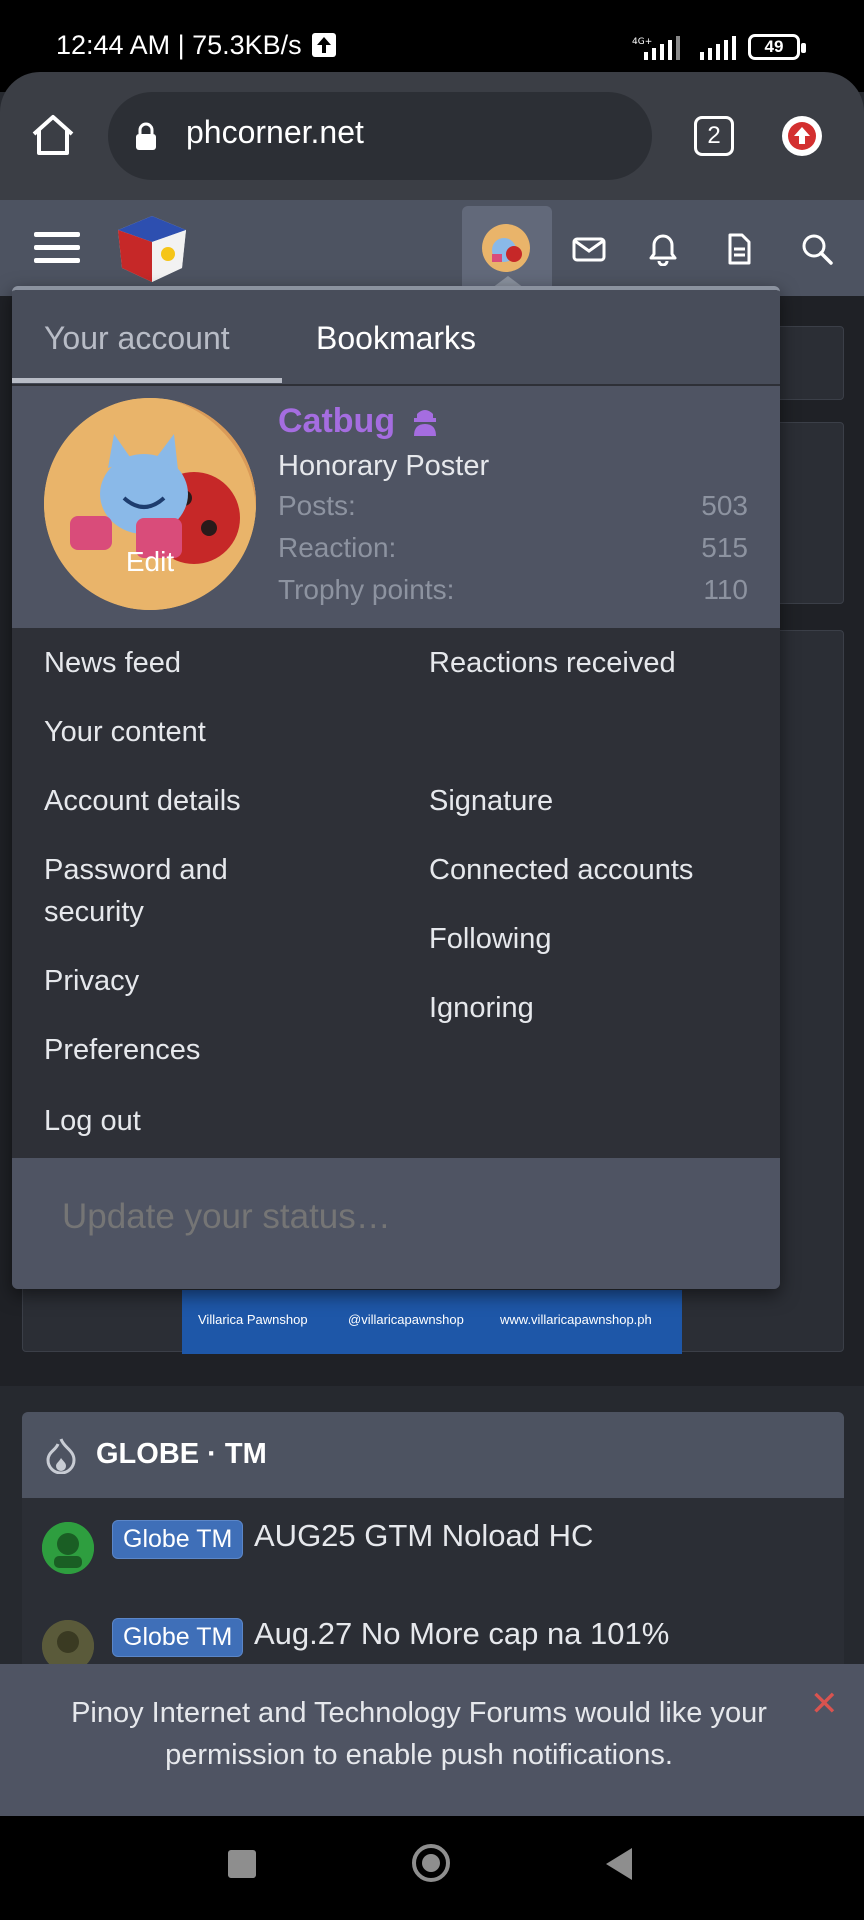 This screenshot has height=1920, width=864. What do you see at coordinates (724, 505) in the screenshot?
I see `stat-posts-value: 503` at bounding box center [724, 505].